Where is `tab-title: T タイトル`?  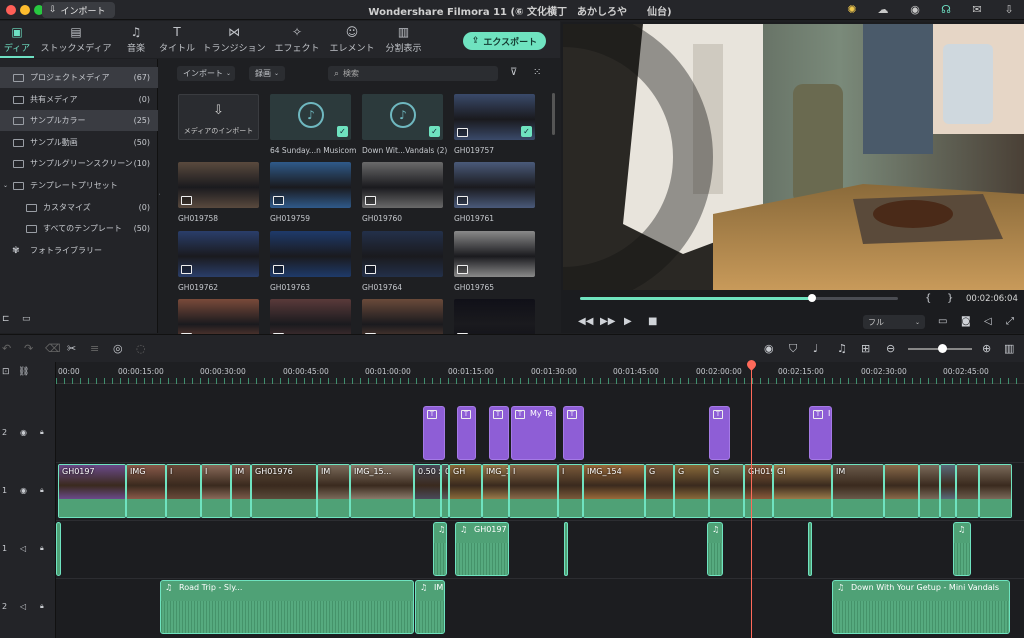
tab-title: T タイトル is located at coordinates (177, 39).